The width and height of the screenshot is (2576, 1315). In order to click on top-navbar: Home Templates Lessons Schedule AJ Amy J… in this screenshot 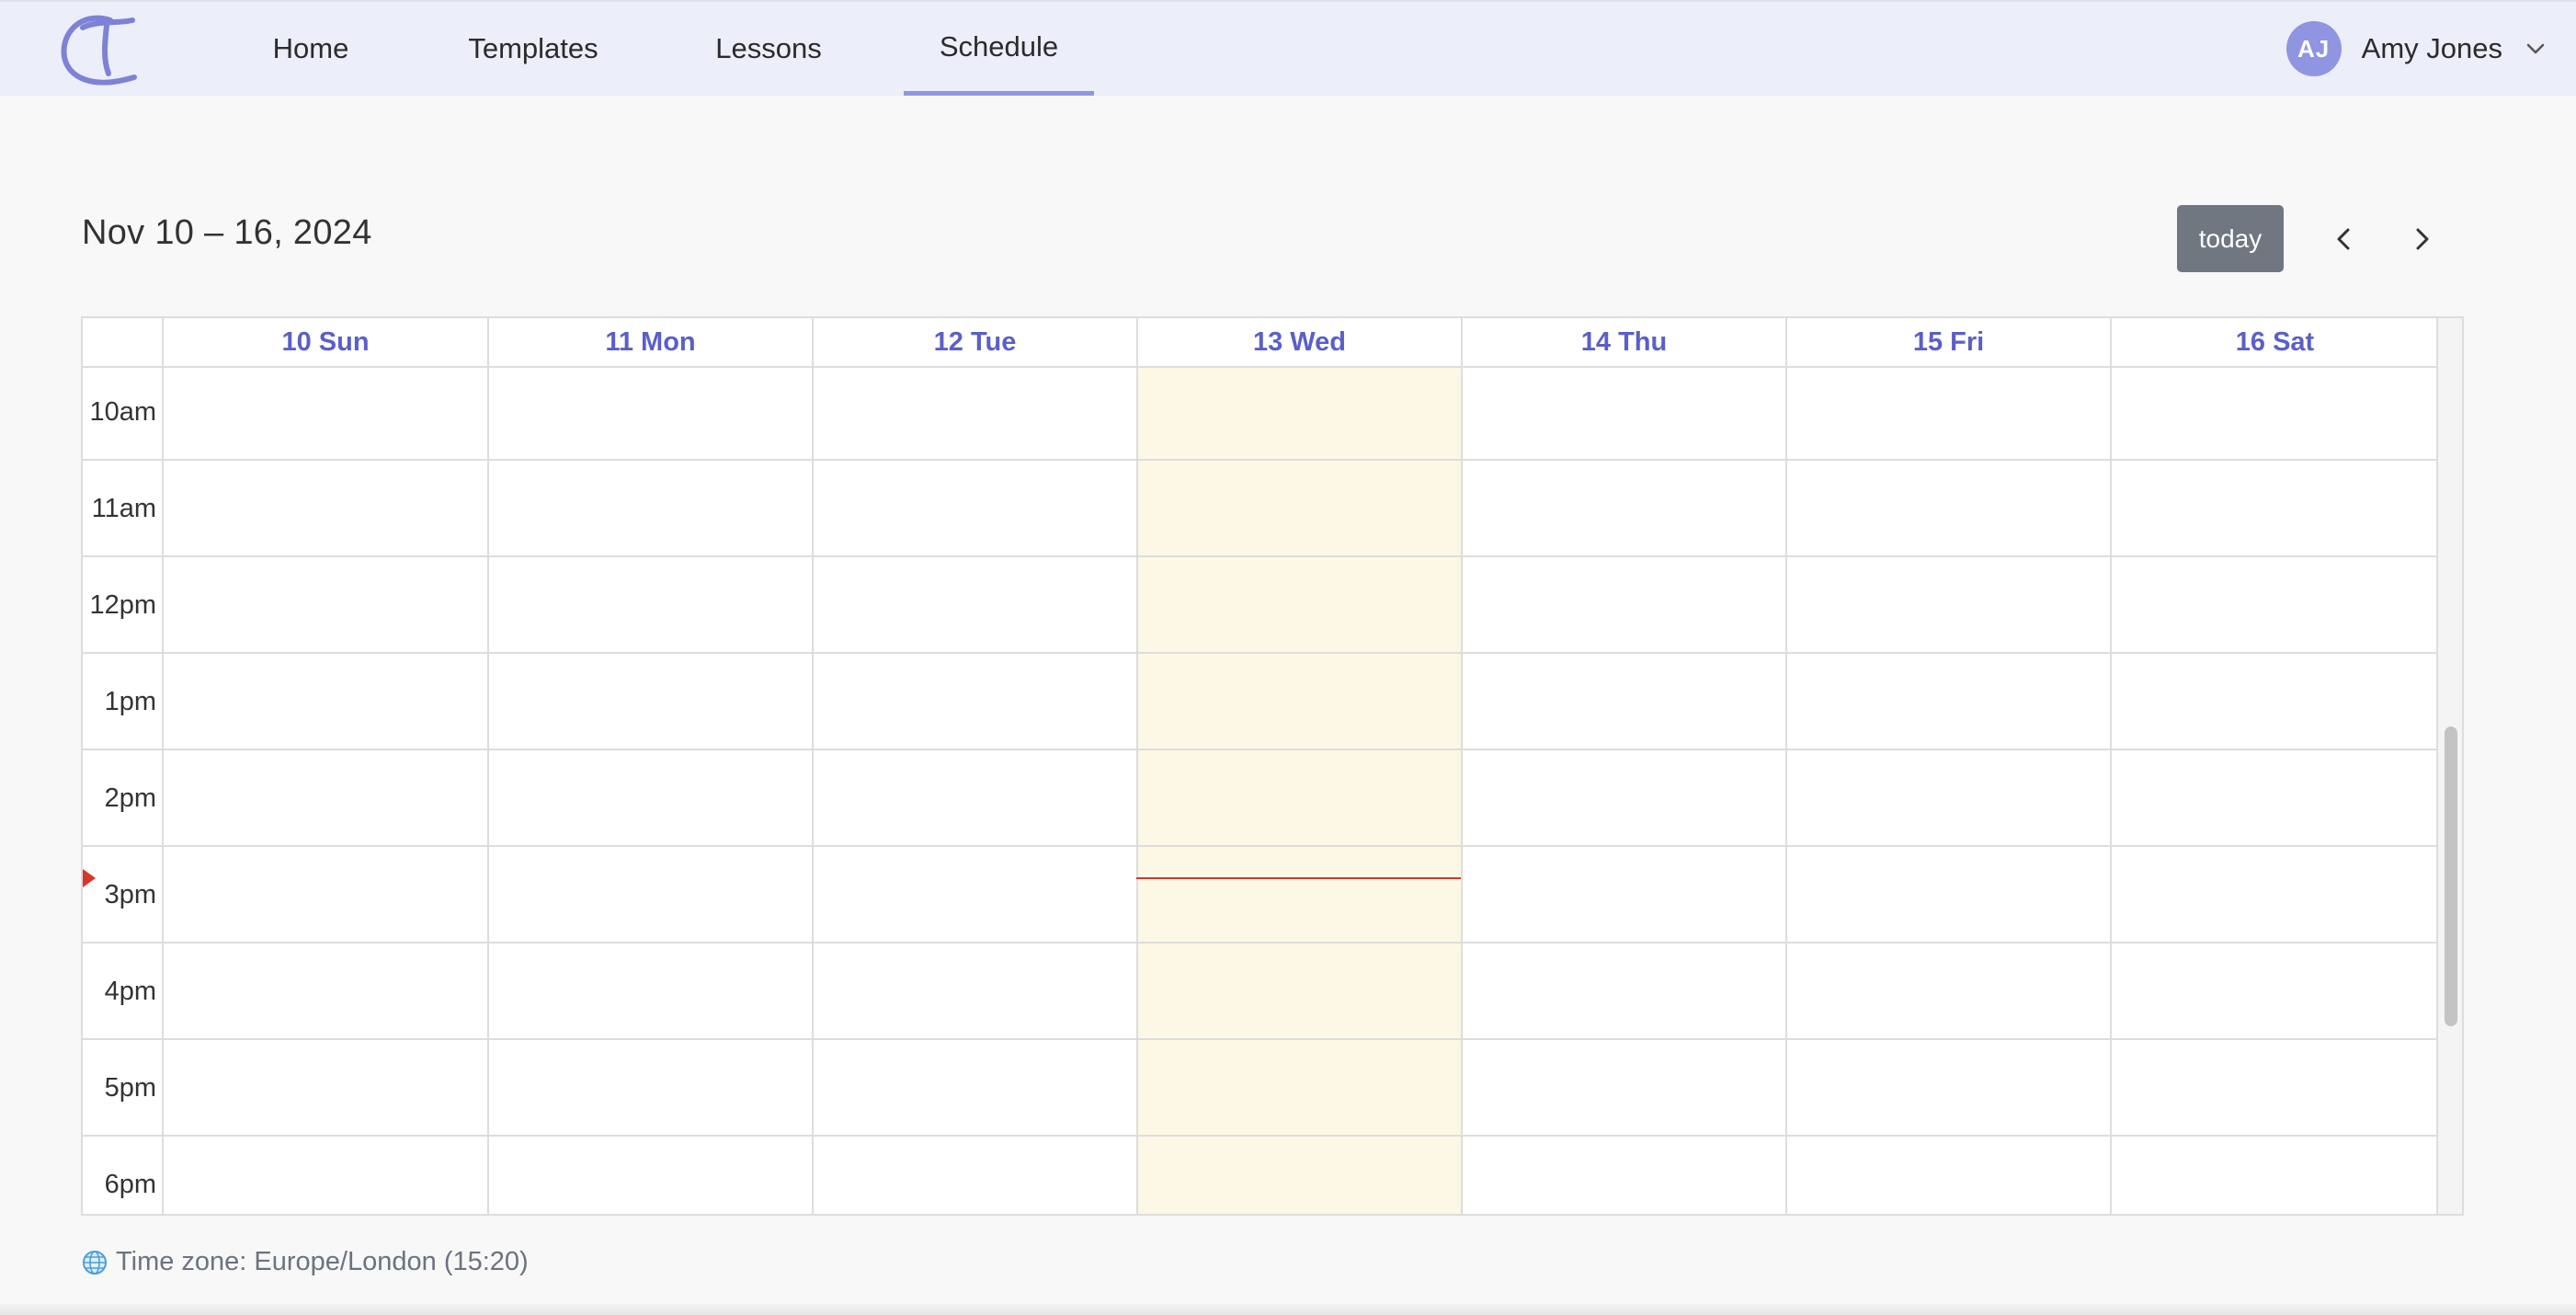, I will do `click(1288, 48)`.